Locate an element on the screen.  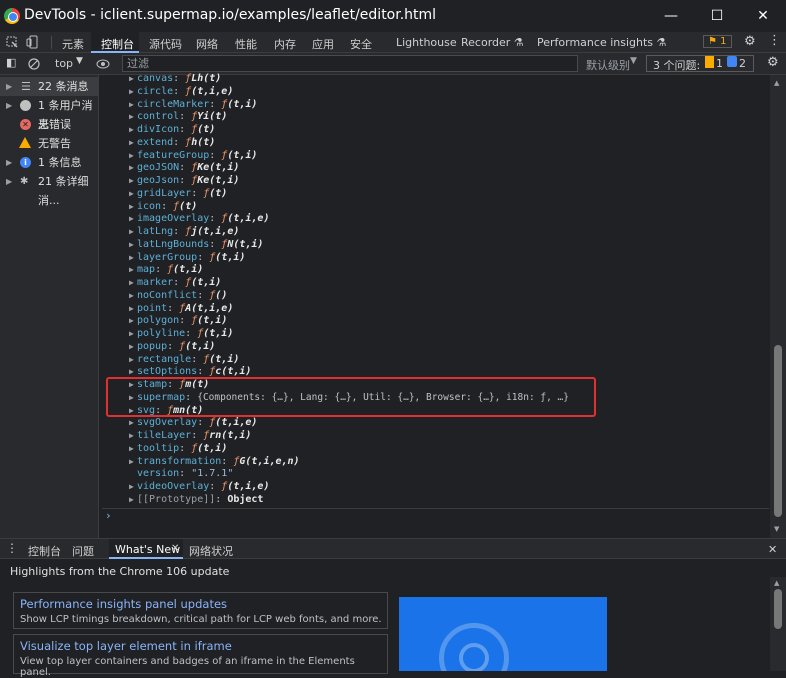
inspect-element-icon is located at coordinates (12, 42).